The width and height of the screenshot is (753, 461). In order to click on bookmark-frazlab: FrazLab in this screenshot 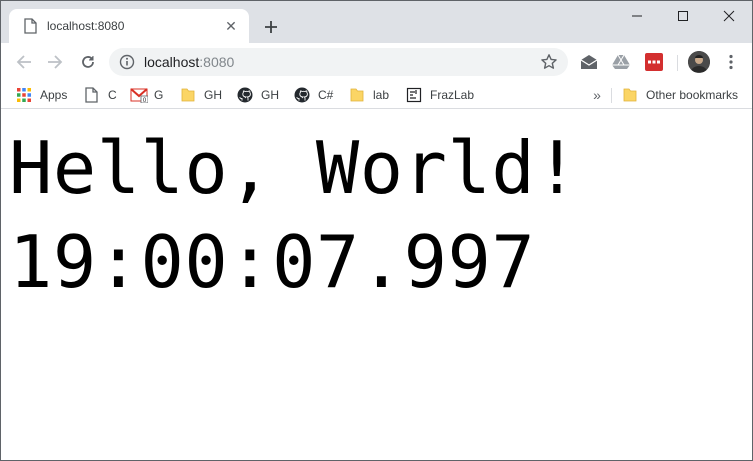, I will do `click(440, 95)`.